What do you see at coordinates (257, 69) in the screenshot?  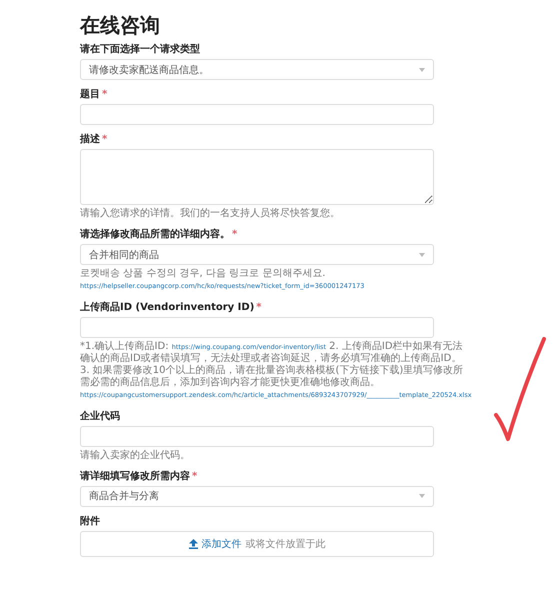 I see `dropdown: 请修改卖家配送商品信息。` at bounding box center [257, 69].